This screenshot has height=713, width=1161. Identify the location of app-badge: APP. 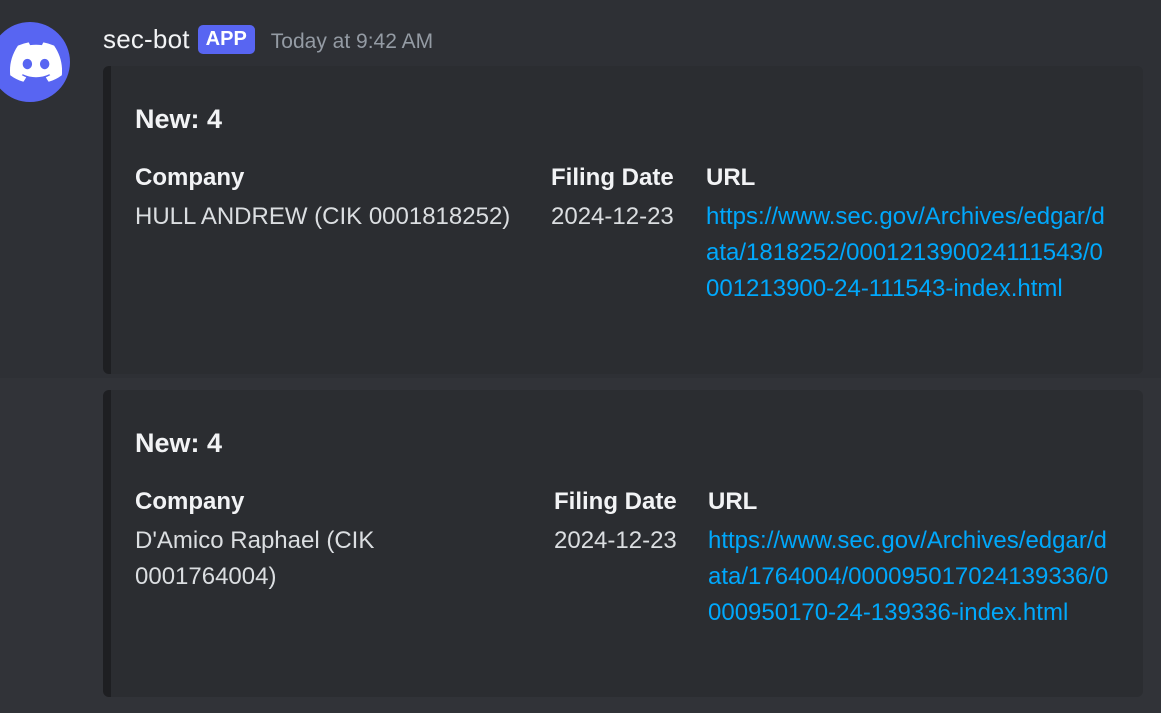
(226, 39).